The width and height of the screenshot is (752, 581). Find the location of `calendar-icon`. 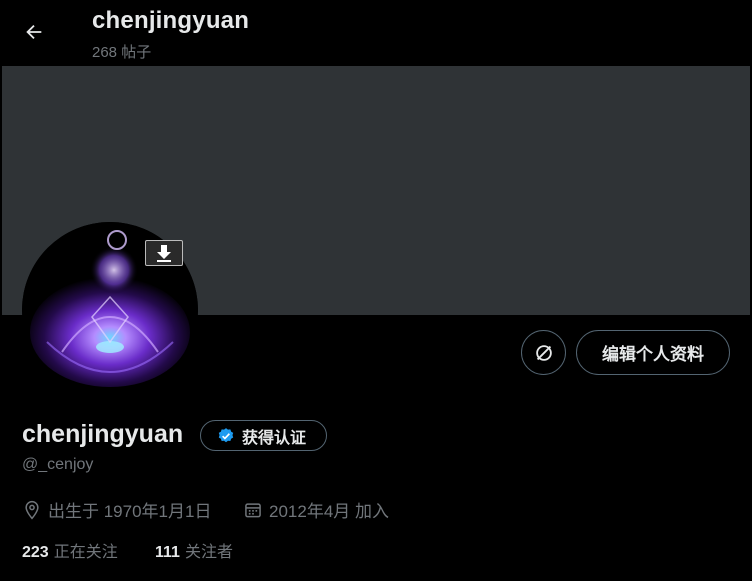

calendar-icon is located at coordinates (253, 509).